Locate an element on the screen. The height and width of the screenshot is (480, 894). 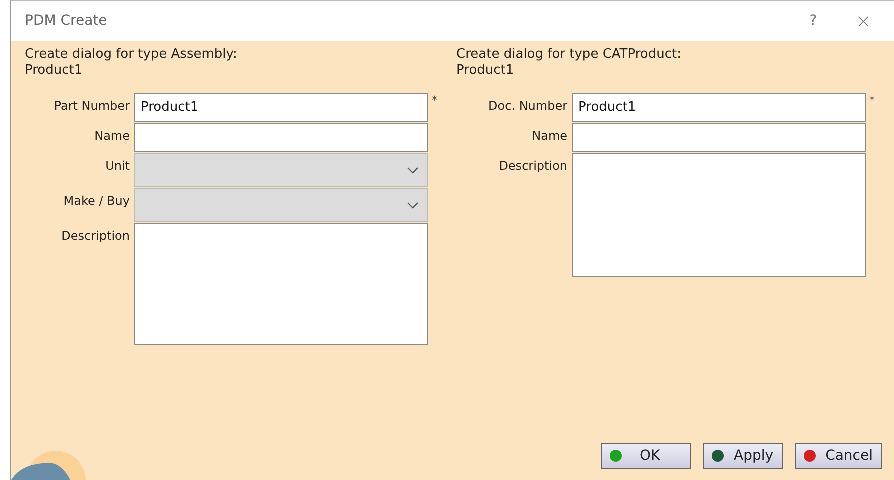
close-button: × is located at coordinates (863, 21).